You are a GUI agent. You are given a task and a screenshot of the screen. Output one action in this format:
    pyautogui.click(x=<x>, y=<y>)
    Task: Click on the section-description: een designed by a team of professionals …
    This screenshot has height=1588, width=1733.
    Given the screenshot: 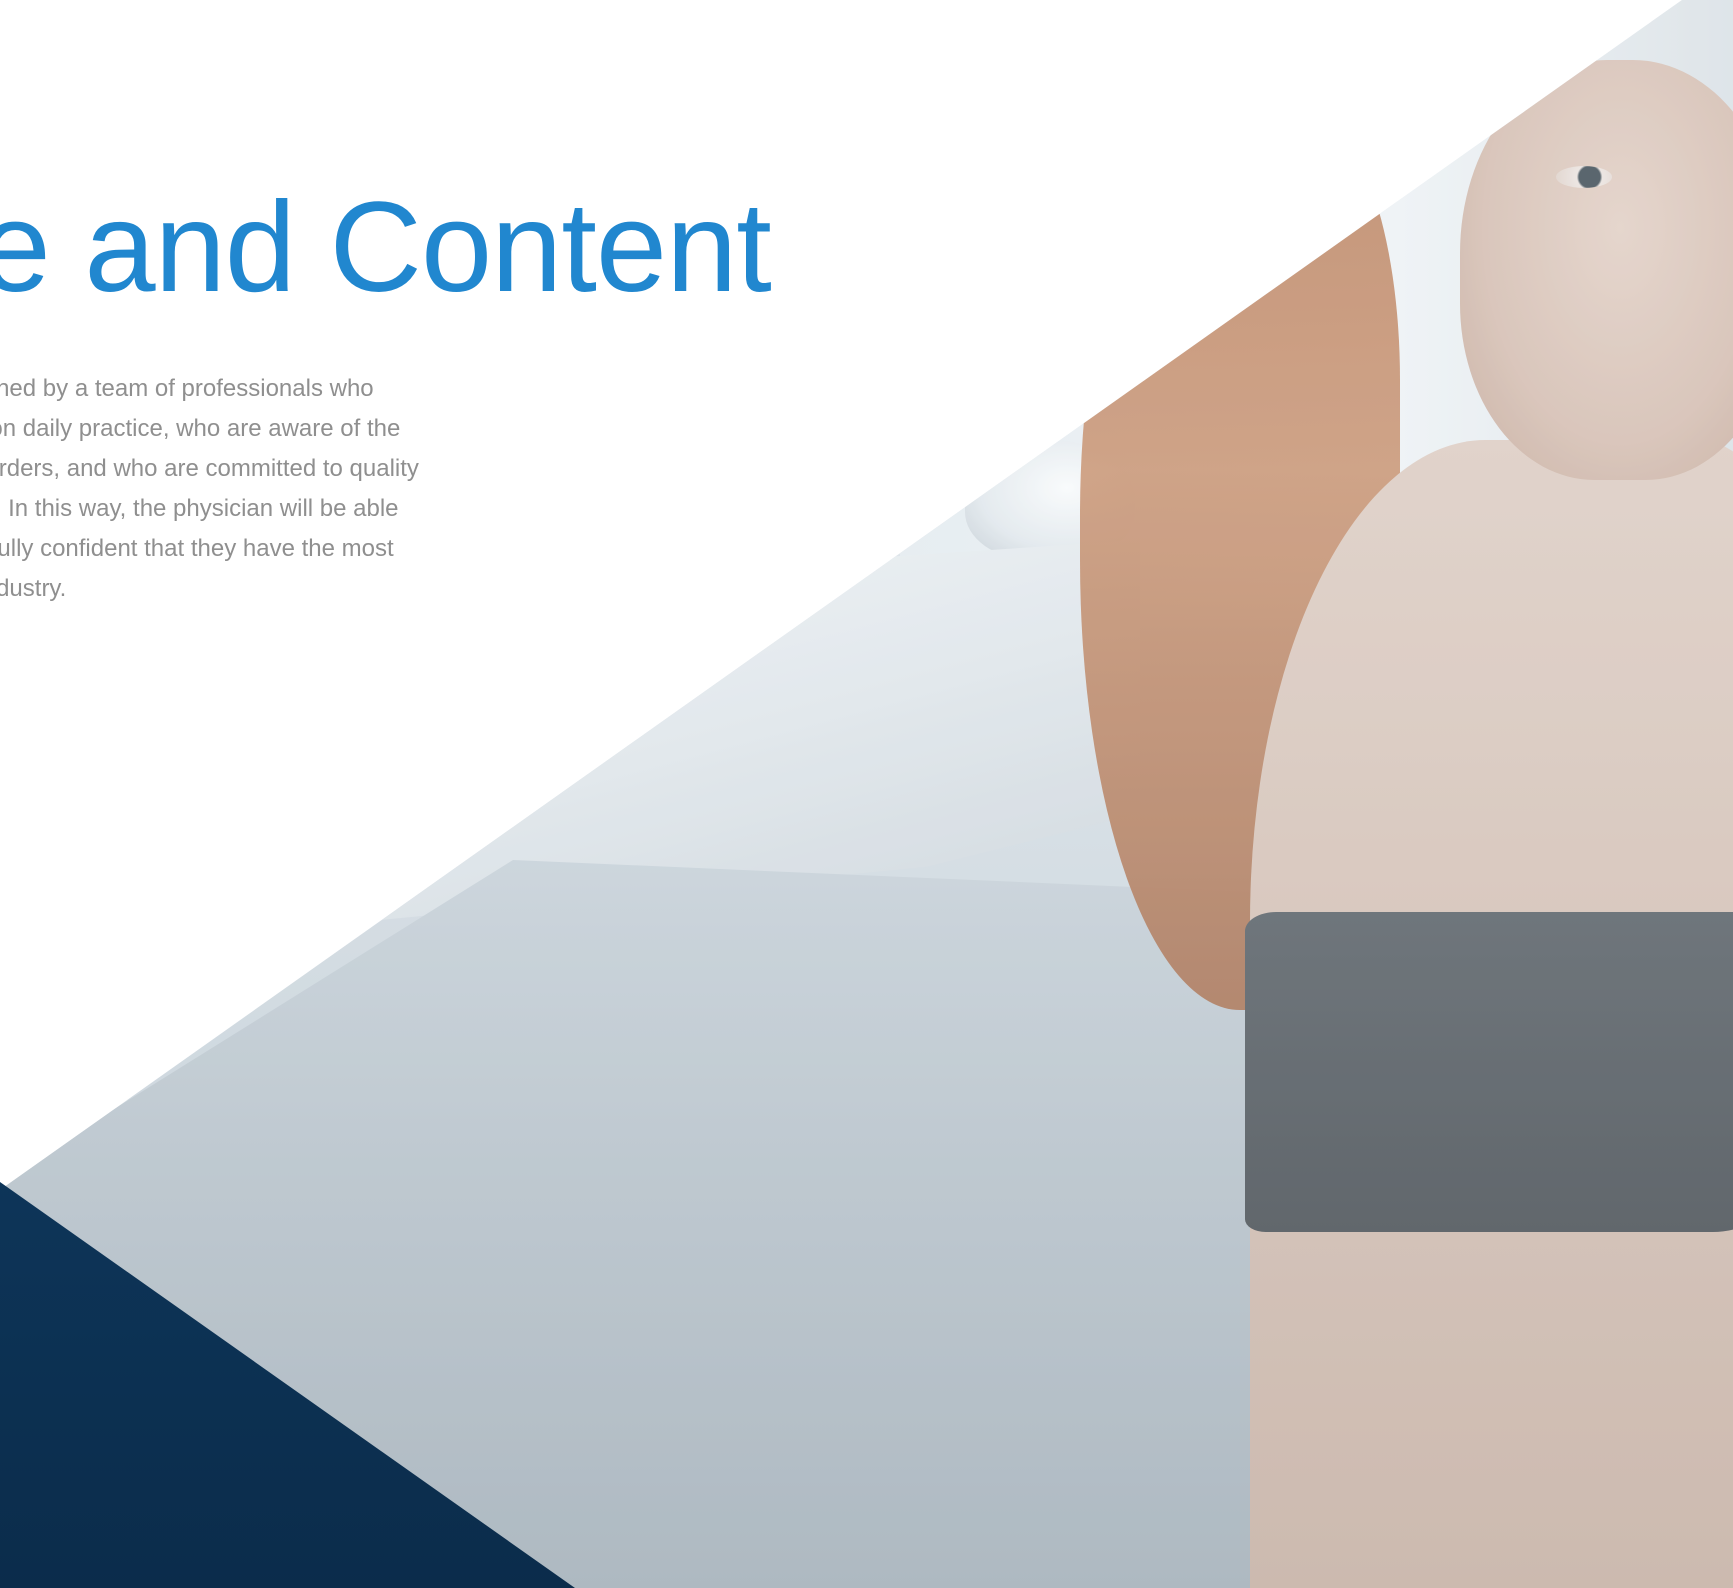 What is the action you would take?
    pyautogui.click(x=296, y=489)
    